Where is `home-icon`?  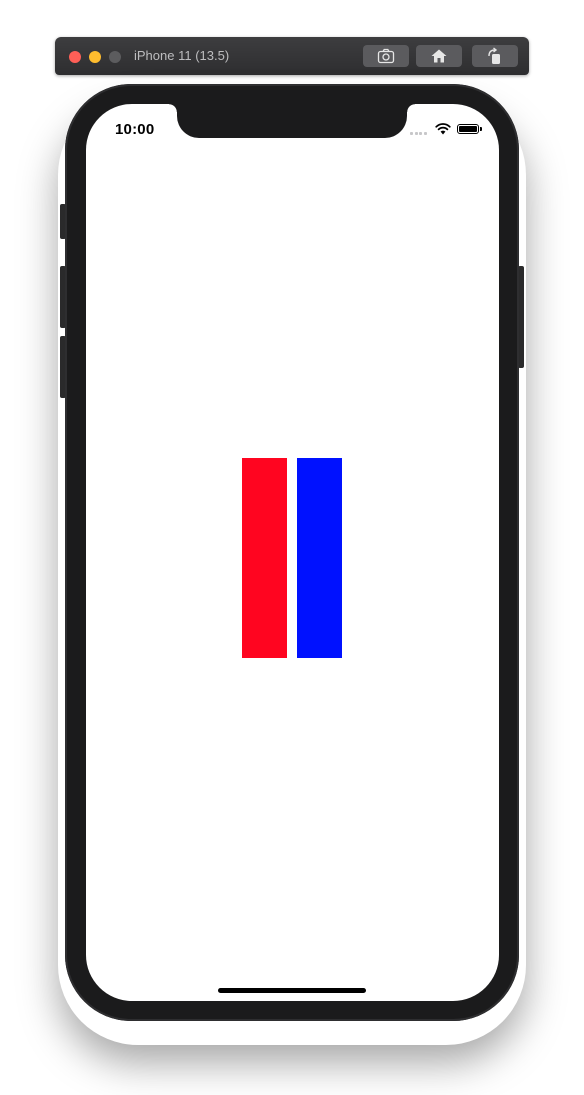 home-icon is located at coordinates (439, 56).